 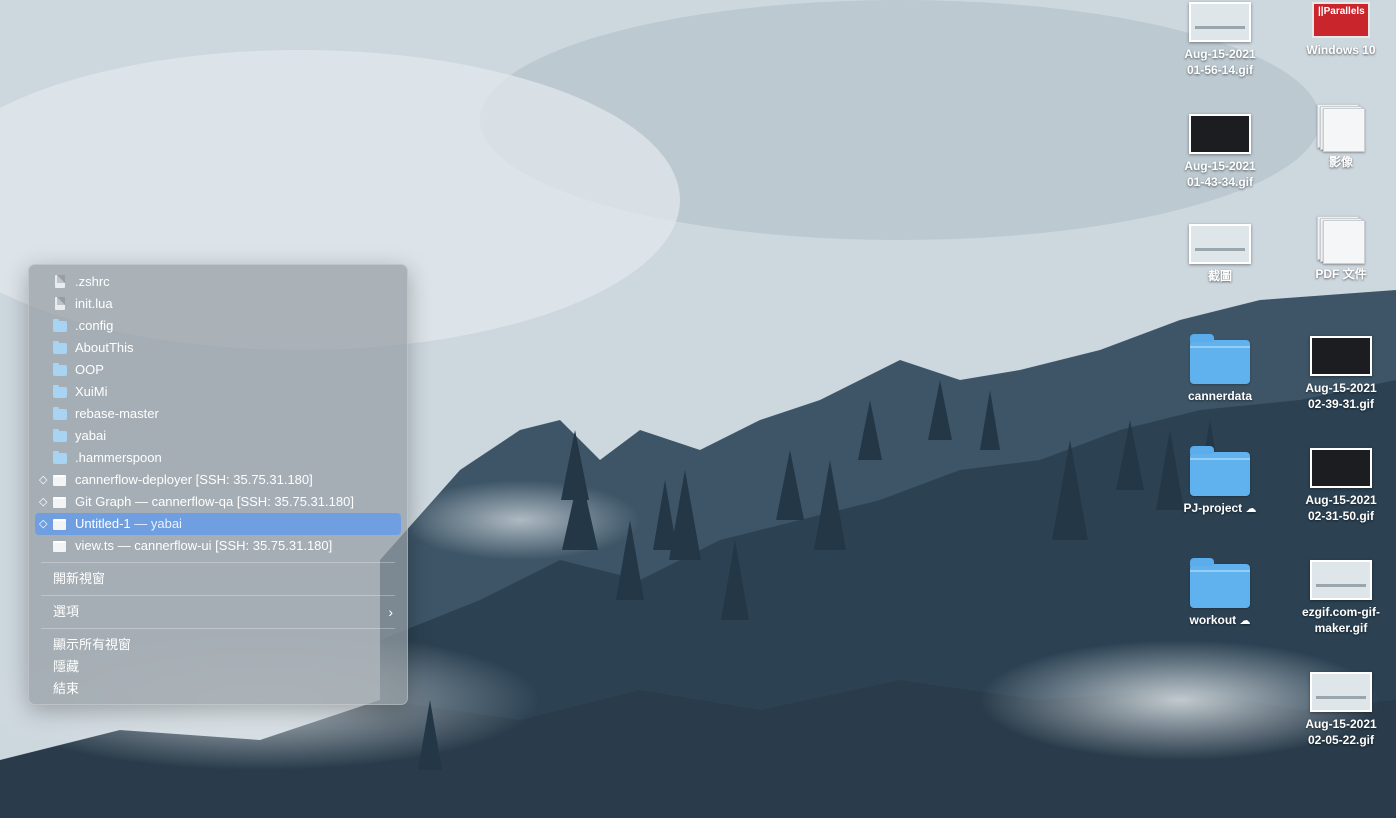 What do you see at coordinates (218, 392) in the screenshot?
I see `menu-recent-item: XuiMi` at bounding box center [218, 392].